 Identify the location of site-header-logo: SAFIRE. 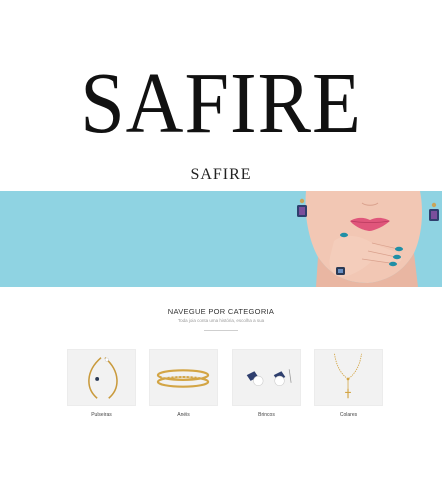
(221, 175).